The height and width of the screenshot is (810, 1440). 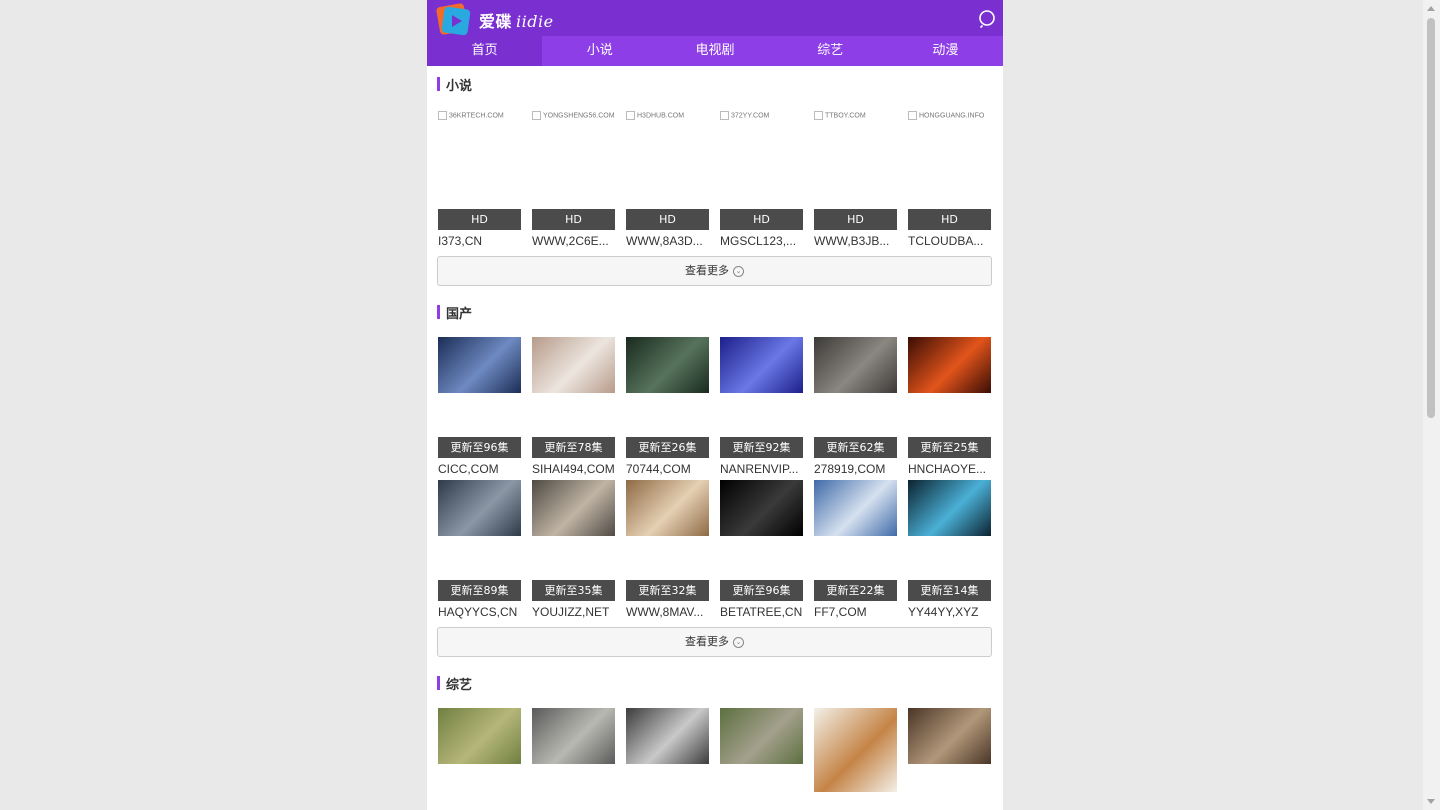 What do you see at coordinates (761, 159) in the screenshot?
I see `video-thumbnail: 372YY.COM` at bounding box center [761, 159].